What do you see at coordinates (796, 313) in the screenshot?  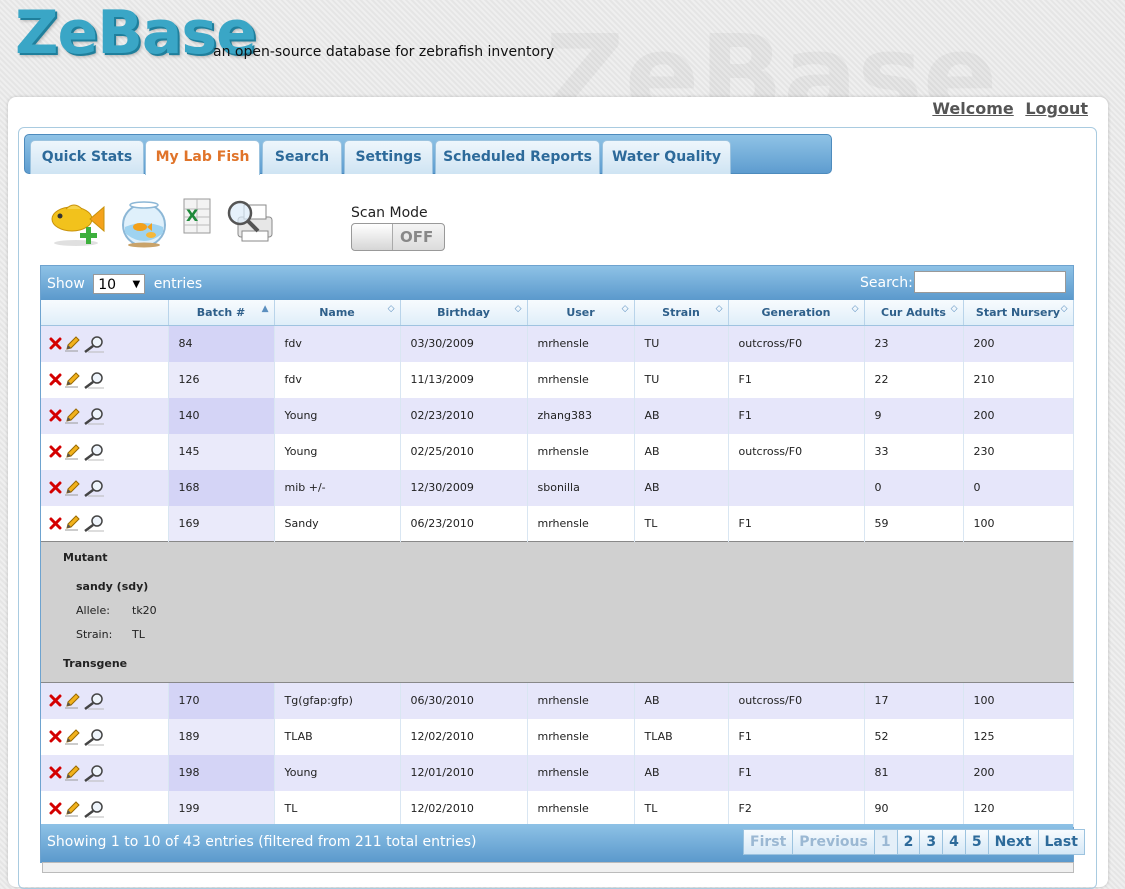 I see `column-header-generation: Generation ◇` at bounding box center [796, 313].